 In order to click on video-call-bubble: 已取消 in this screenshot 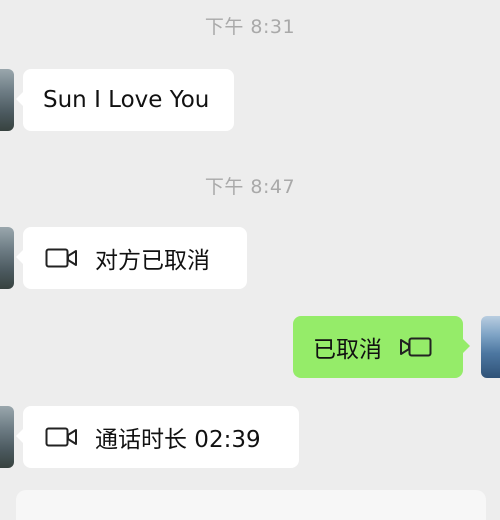, I will do `click(381, 347)`.